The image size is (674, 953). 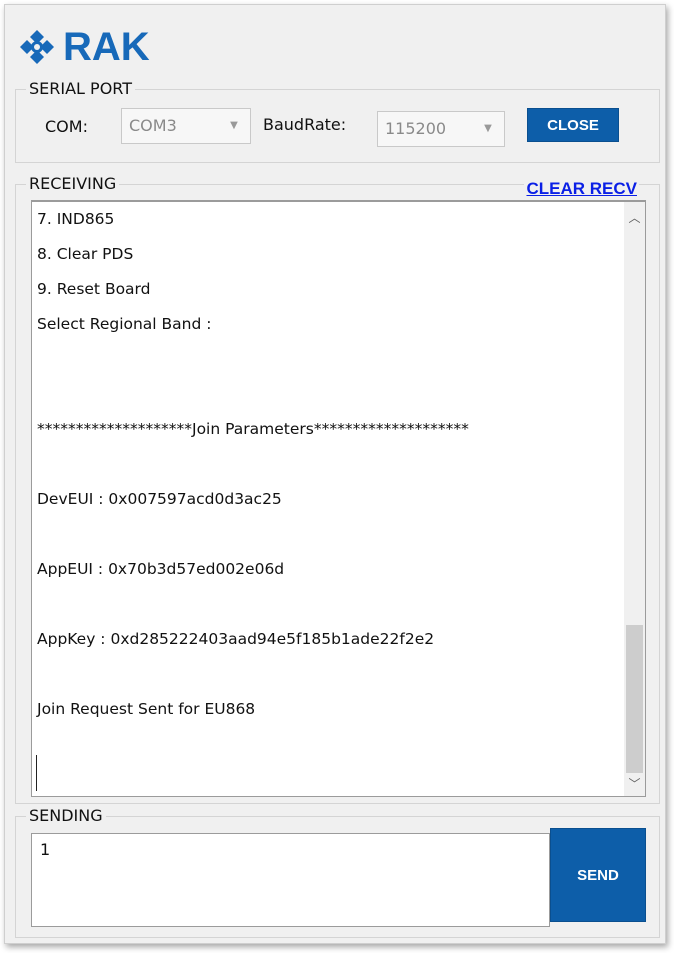 What do you see at coordinates (37, 47) in the screenshot?
I see `rak-logo-icon` at bounding box center [37, 47].